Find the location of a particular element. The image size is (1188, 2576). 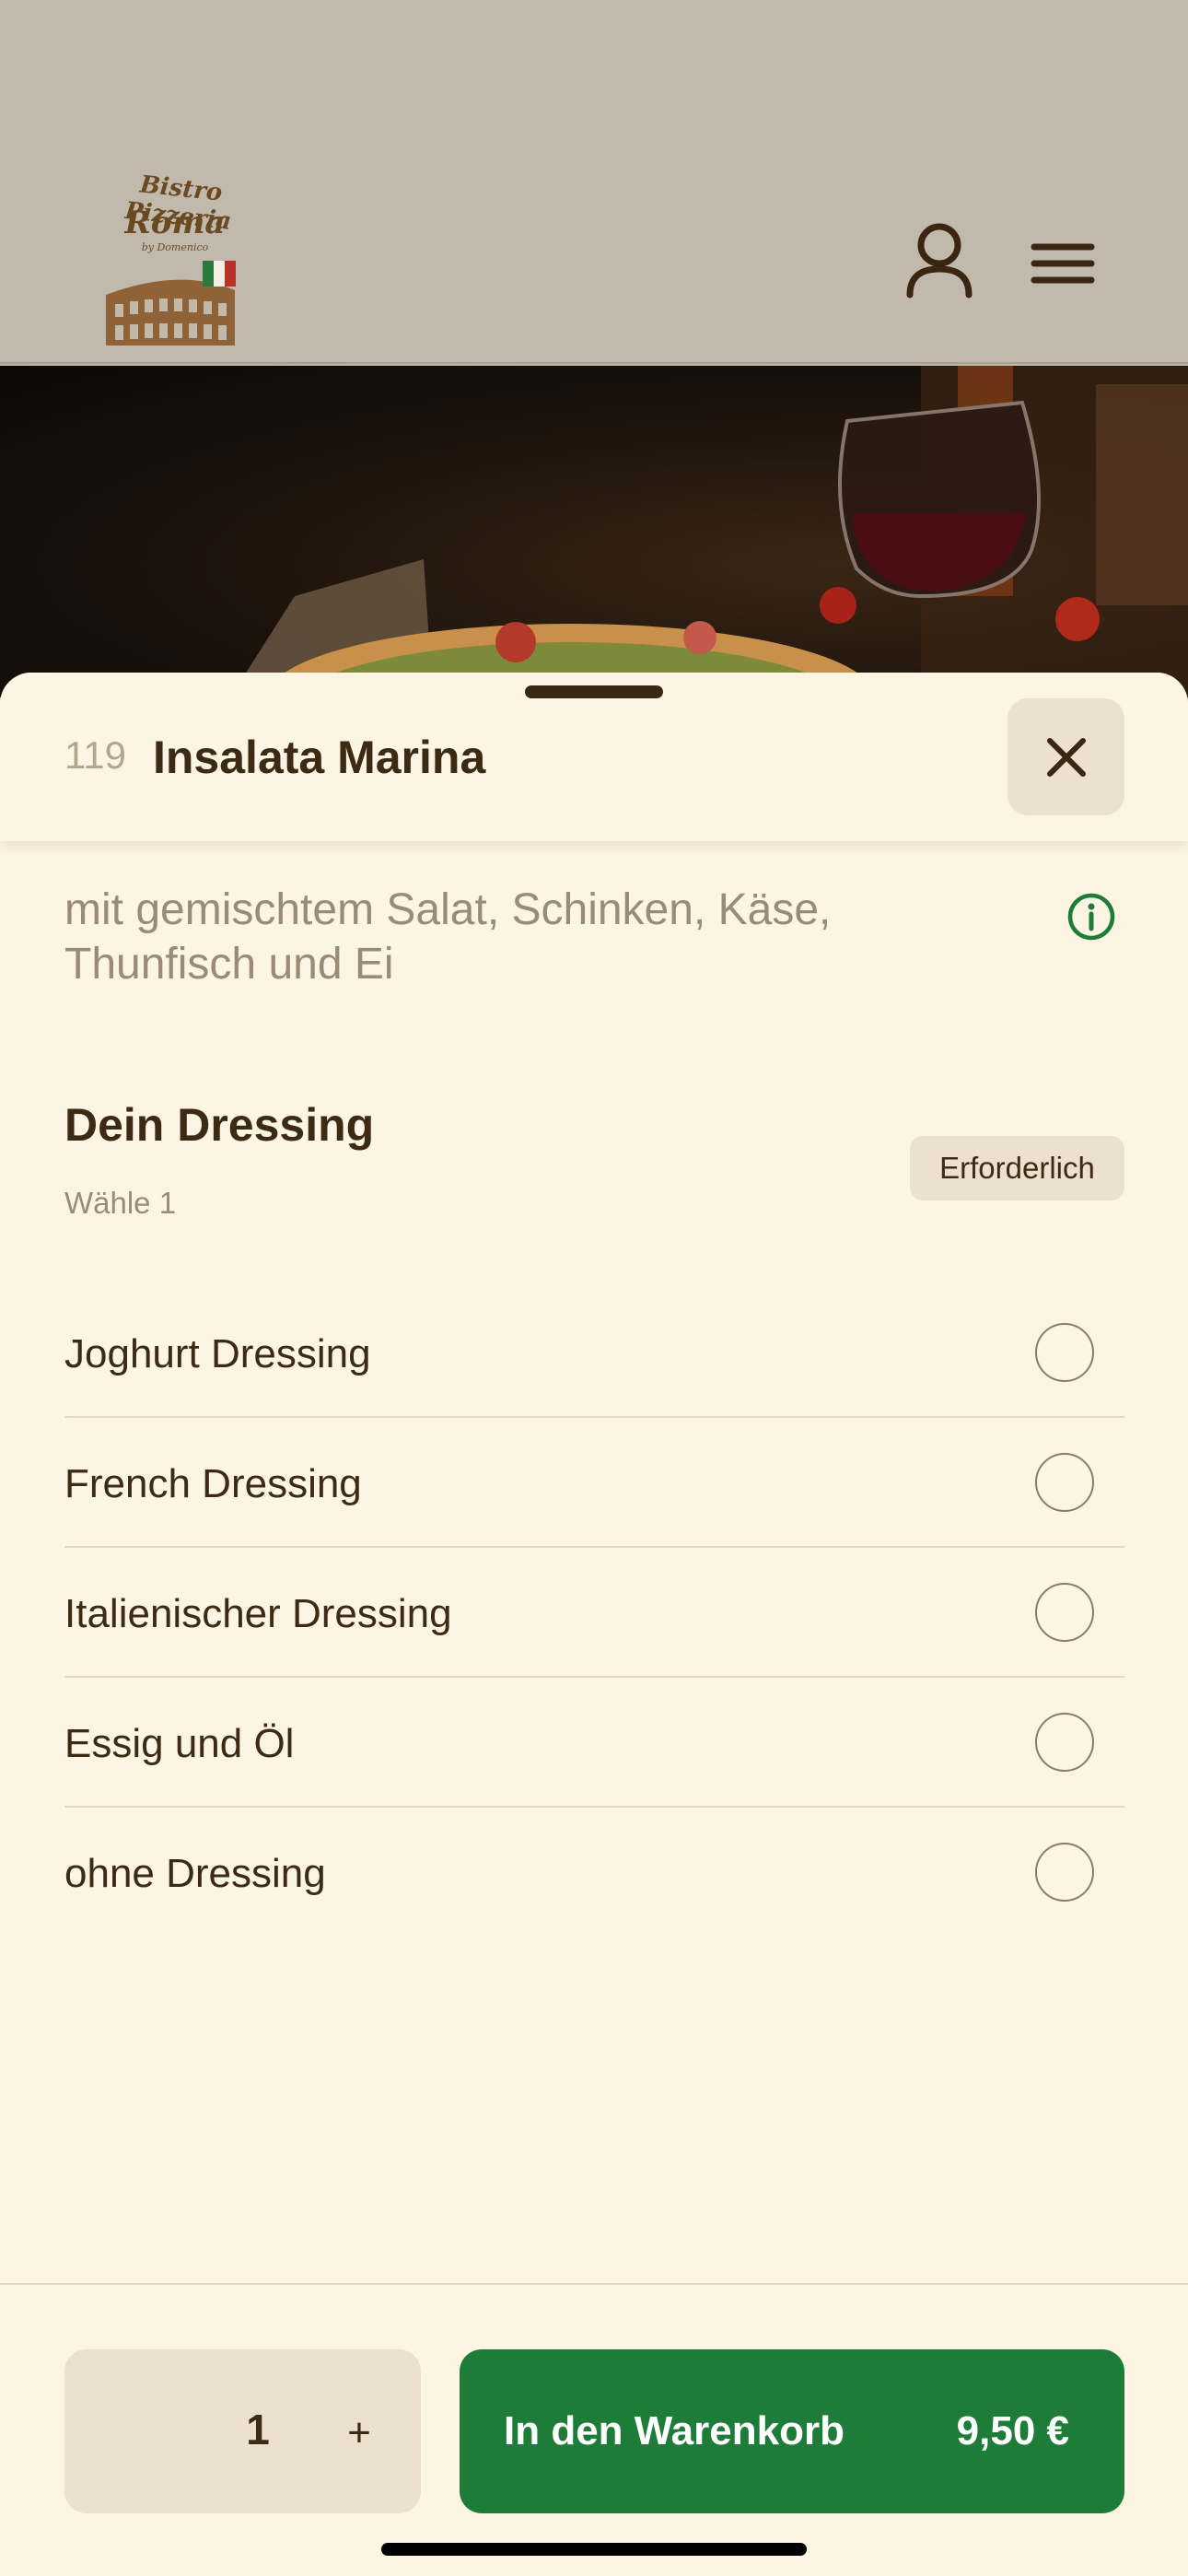

option-label: ohne Dressing is located at coordinates (195, 1873).